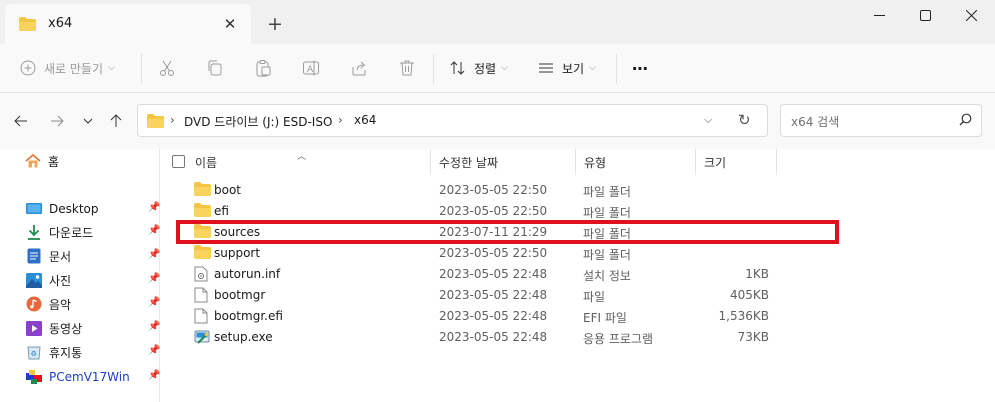 The width and height of the screenshot is (995, 402). I want to click on search-box: x64 검색, so click(881, 120).